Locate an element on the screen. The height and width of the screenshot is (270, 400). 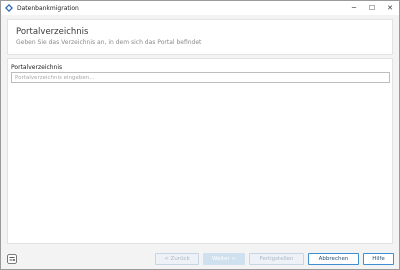
window-controls: ─ ☐ ✕ is located at coordinates (372, 8).